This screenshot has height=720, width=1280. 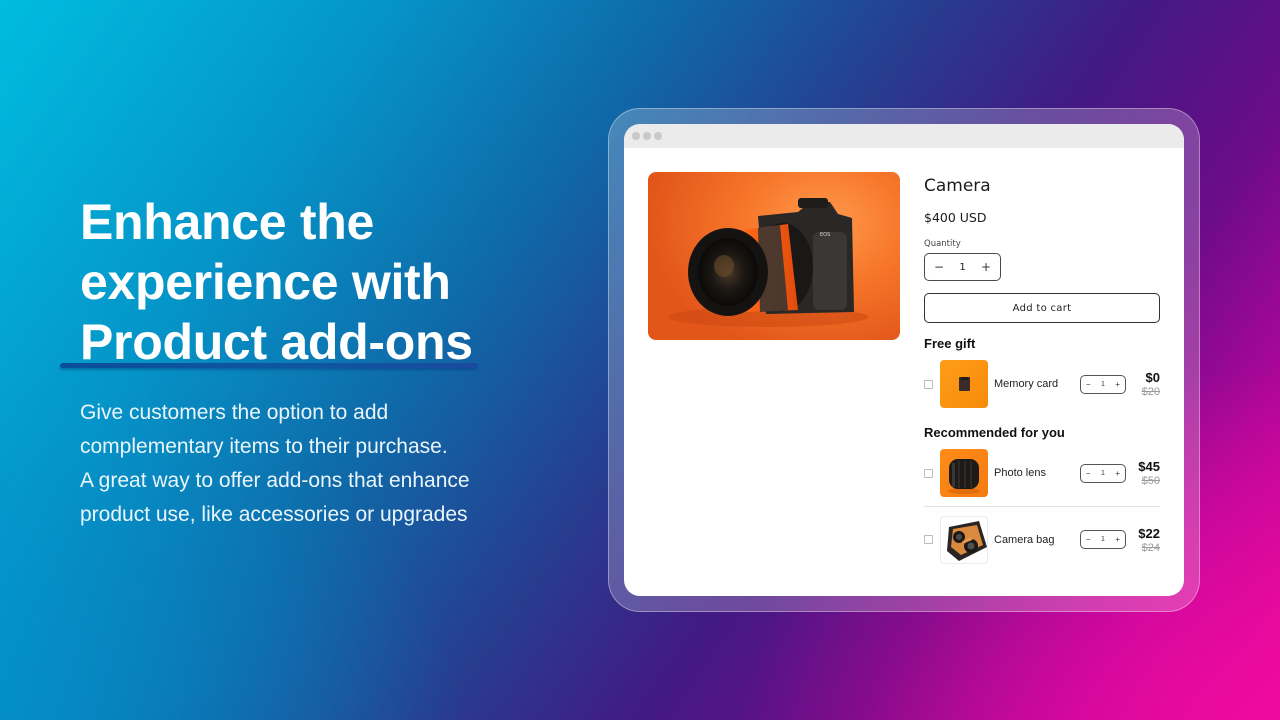 I want to click on memory-card-icon, so click(x=964, y=384).